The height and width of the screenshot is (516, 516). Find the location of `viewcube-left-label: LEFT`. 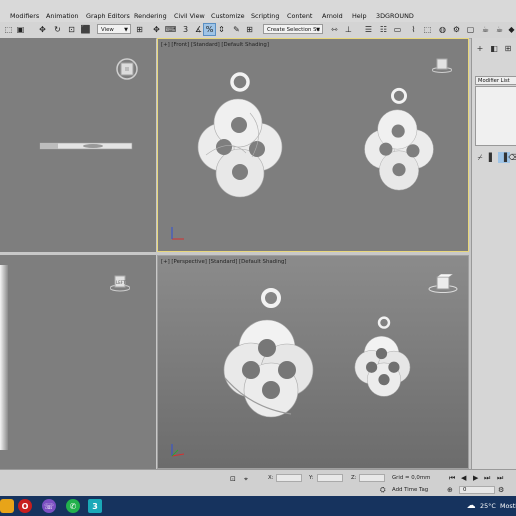

viewcube-left-label: LEFT is located at coordinates (121, 282).